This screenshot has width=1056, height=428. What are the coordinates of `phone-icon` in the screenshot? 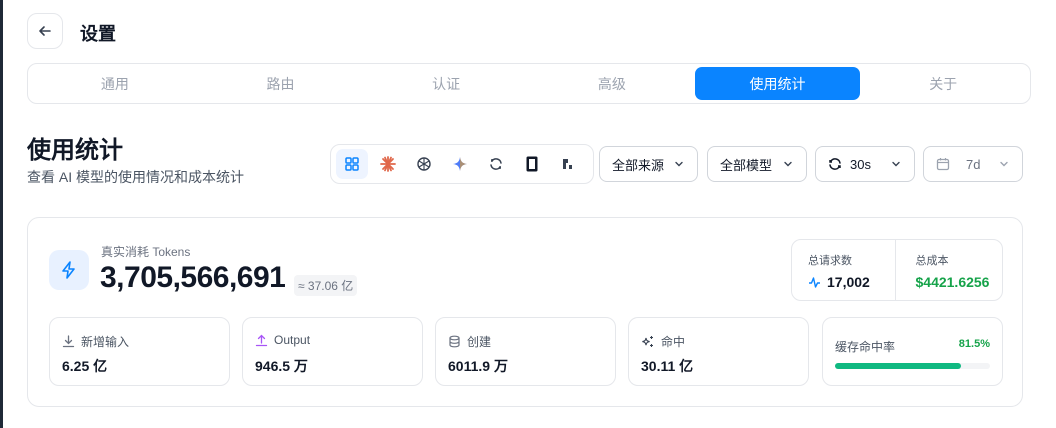 It's located at (532, 164).